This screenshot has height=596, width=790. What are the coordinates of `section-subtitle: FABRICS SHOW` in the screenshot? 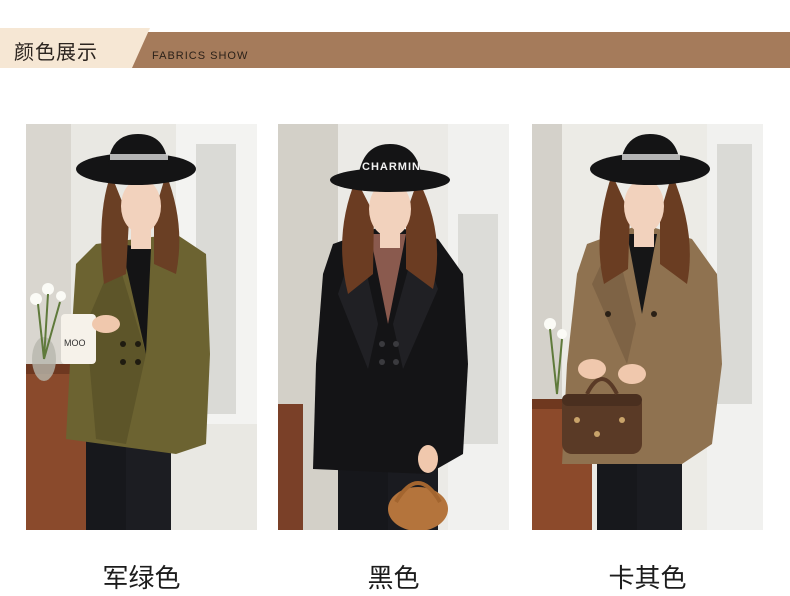 It's located at (200, 56).